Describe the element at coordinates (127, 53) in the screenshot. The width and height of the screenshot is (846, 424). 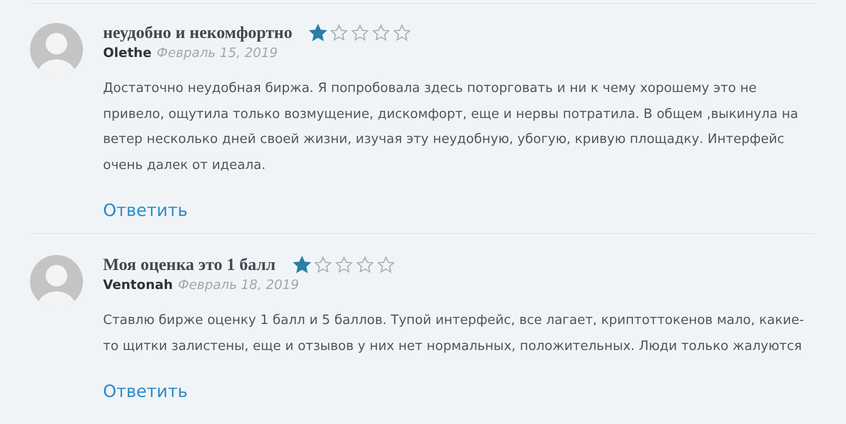
I see `author-name: Olethe` at that location.